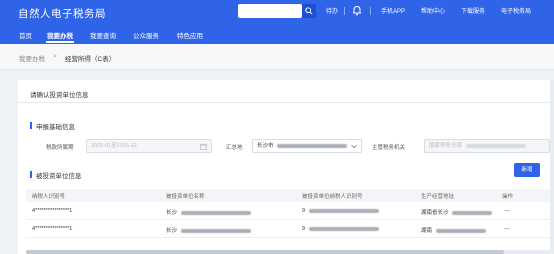  Describe the element at coordinates (25, 35) in the screenshot. I see `nav-item-home: 首页` at that location.